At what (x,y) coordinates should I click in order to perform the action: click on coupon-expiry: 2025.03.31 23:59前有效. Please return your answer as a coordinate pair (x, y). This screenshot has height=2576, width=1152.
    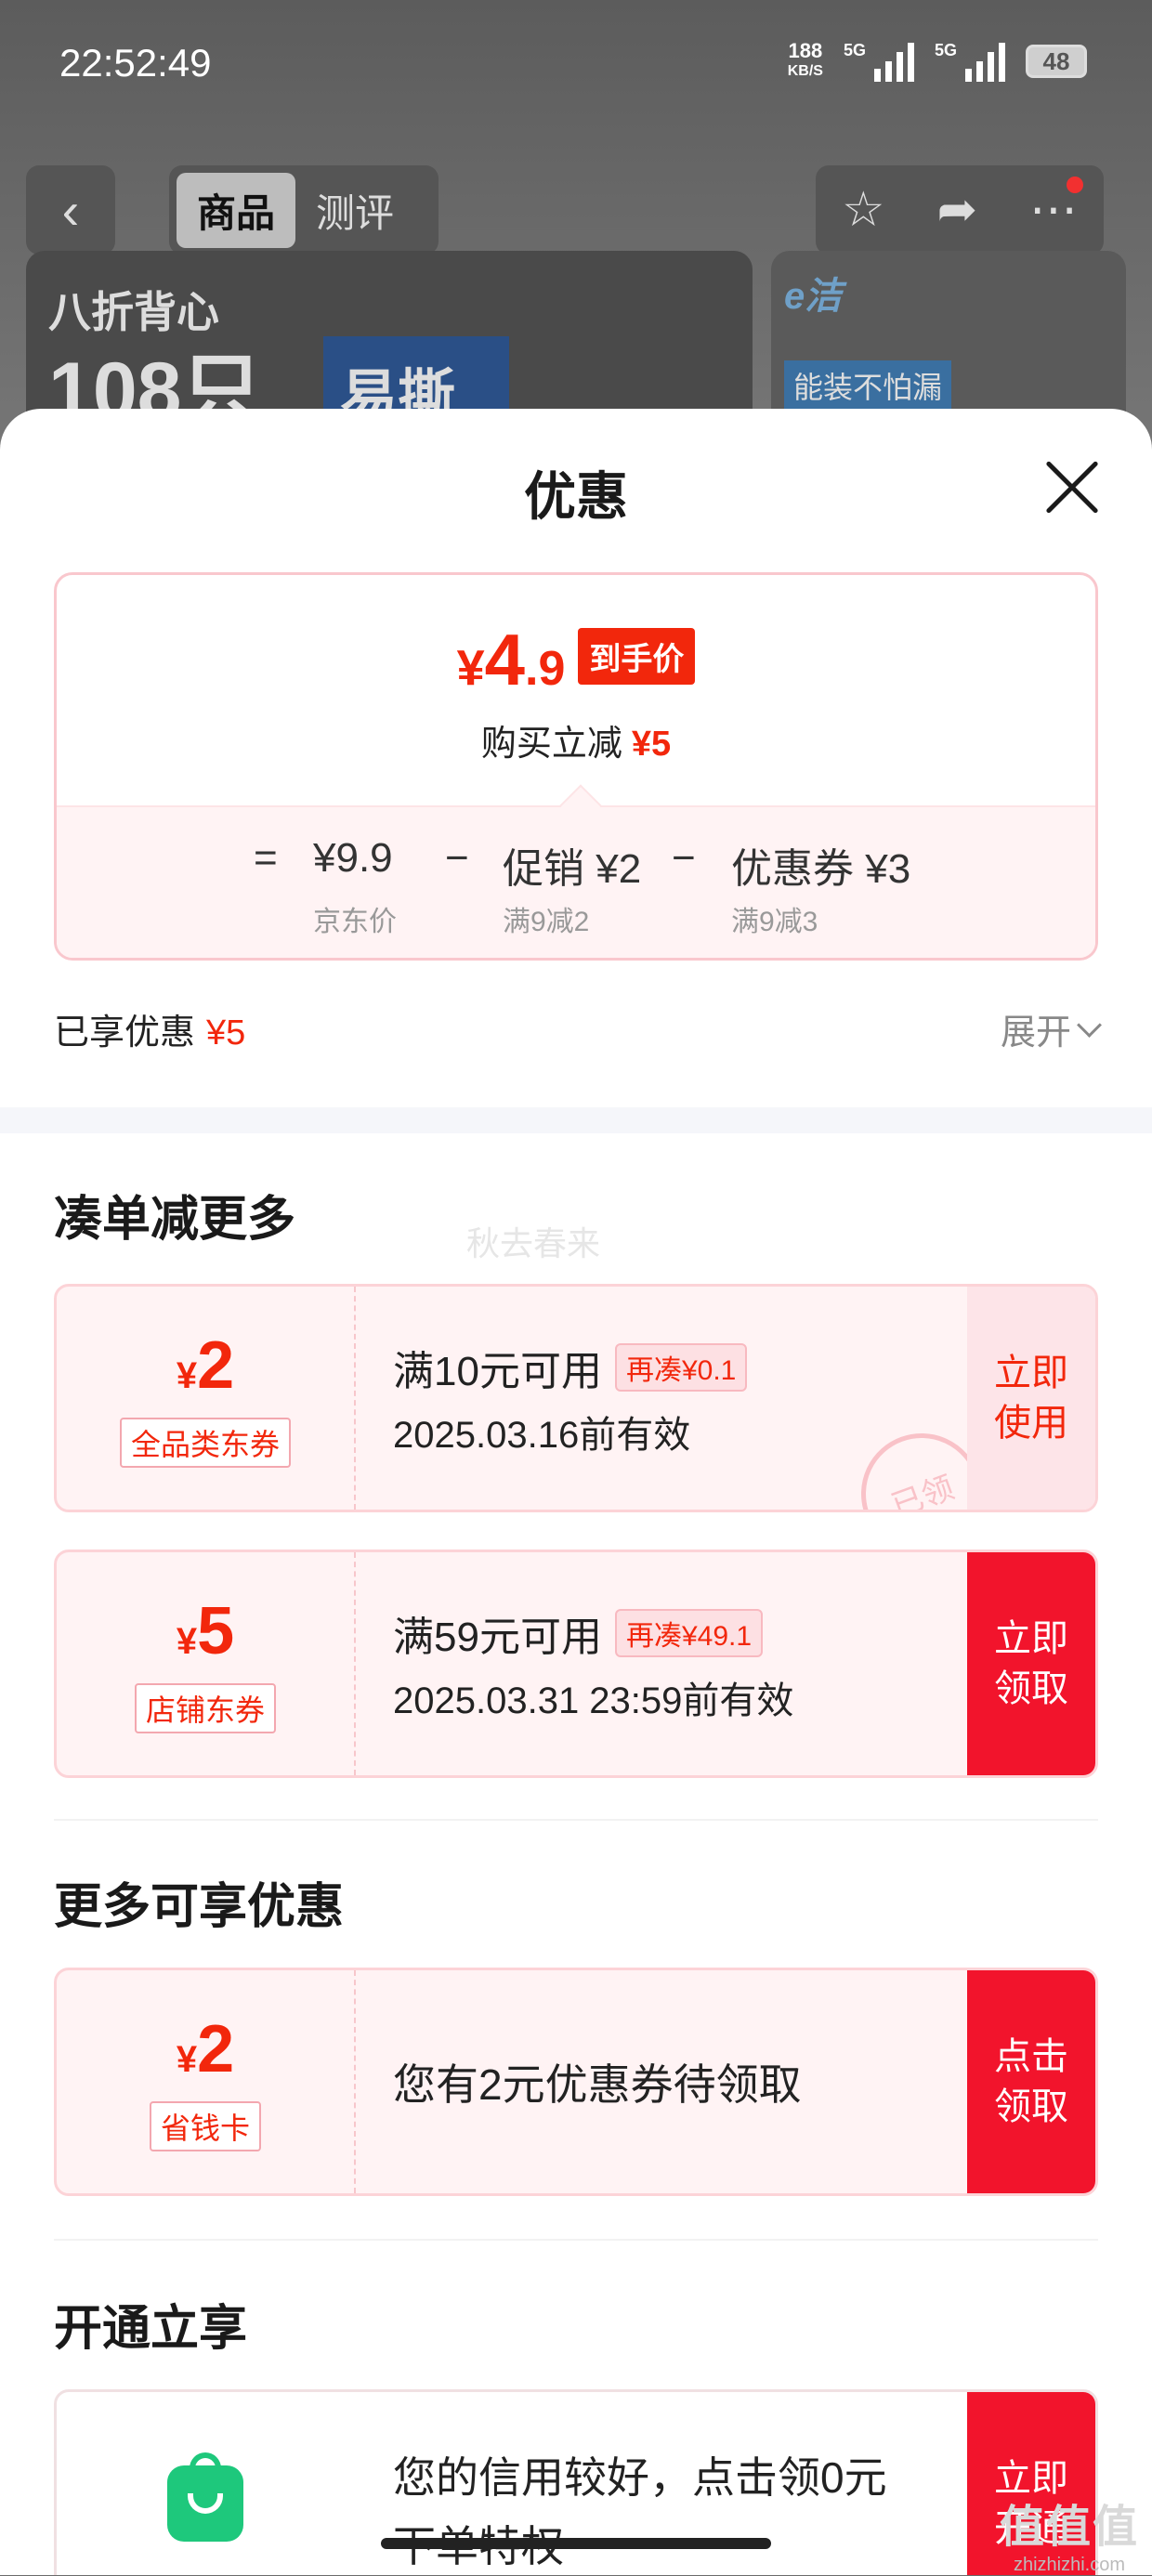
    Looking at the image, I should click on (593, 1701).